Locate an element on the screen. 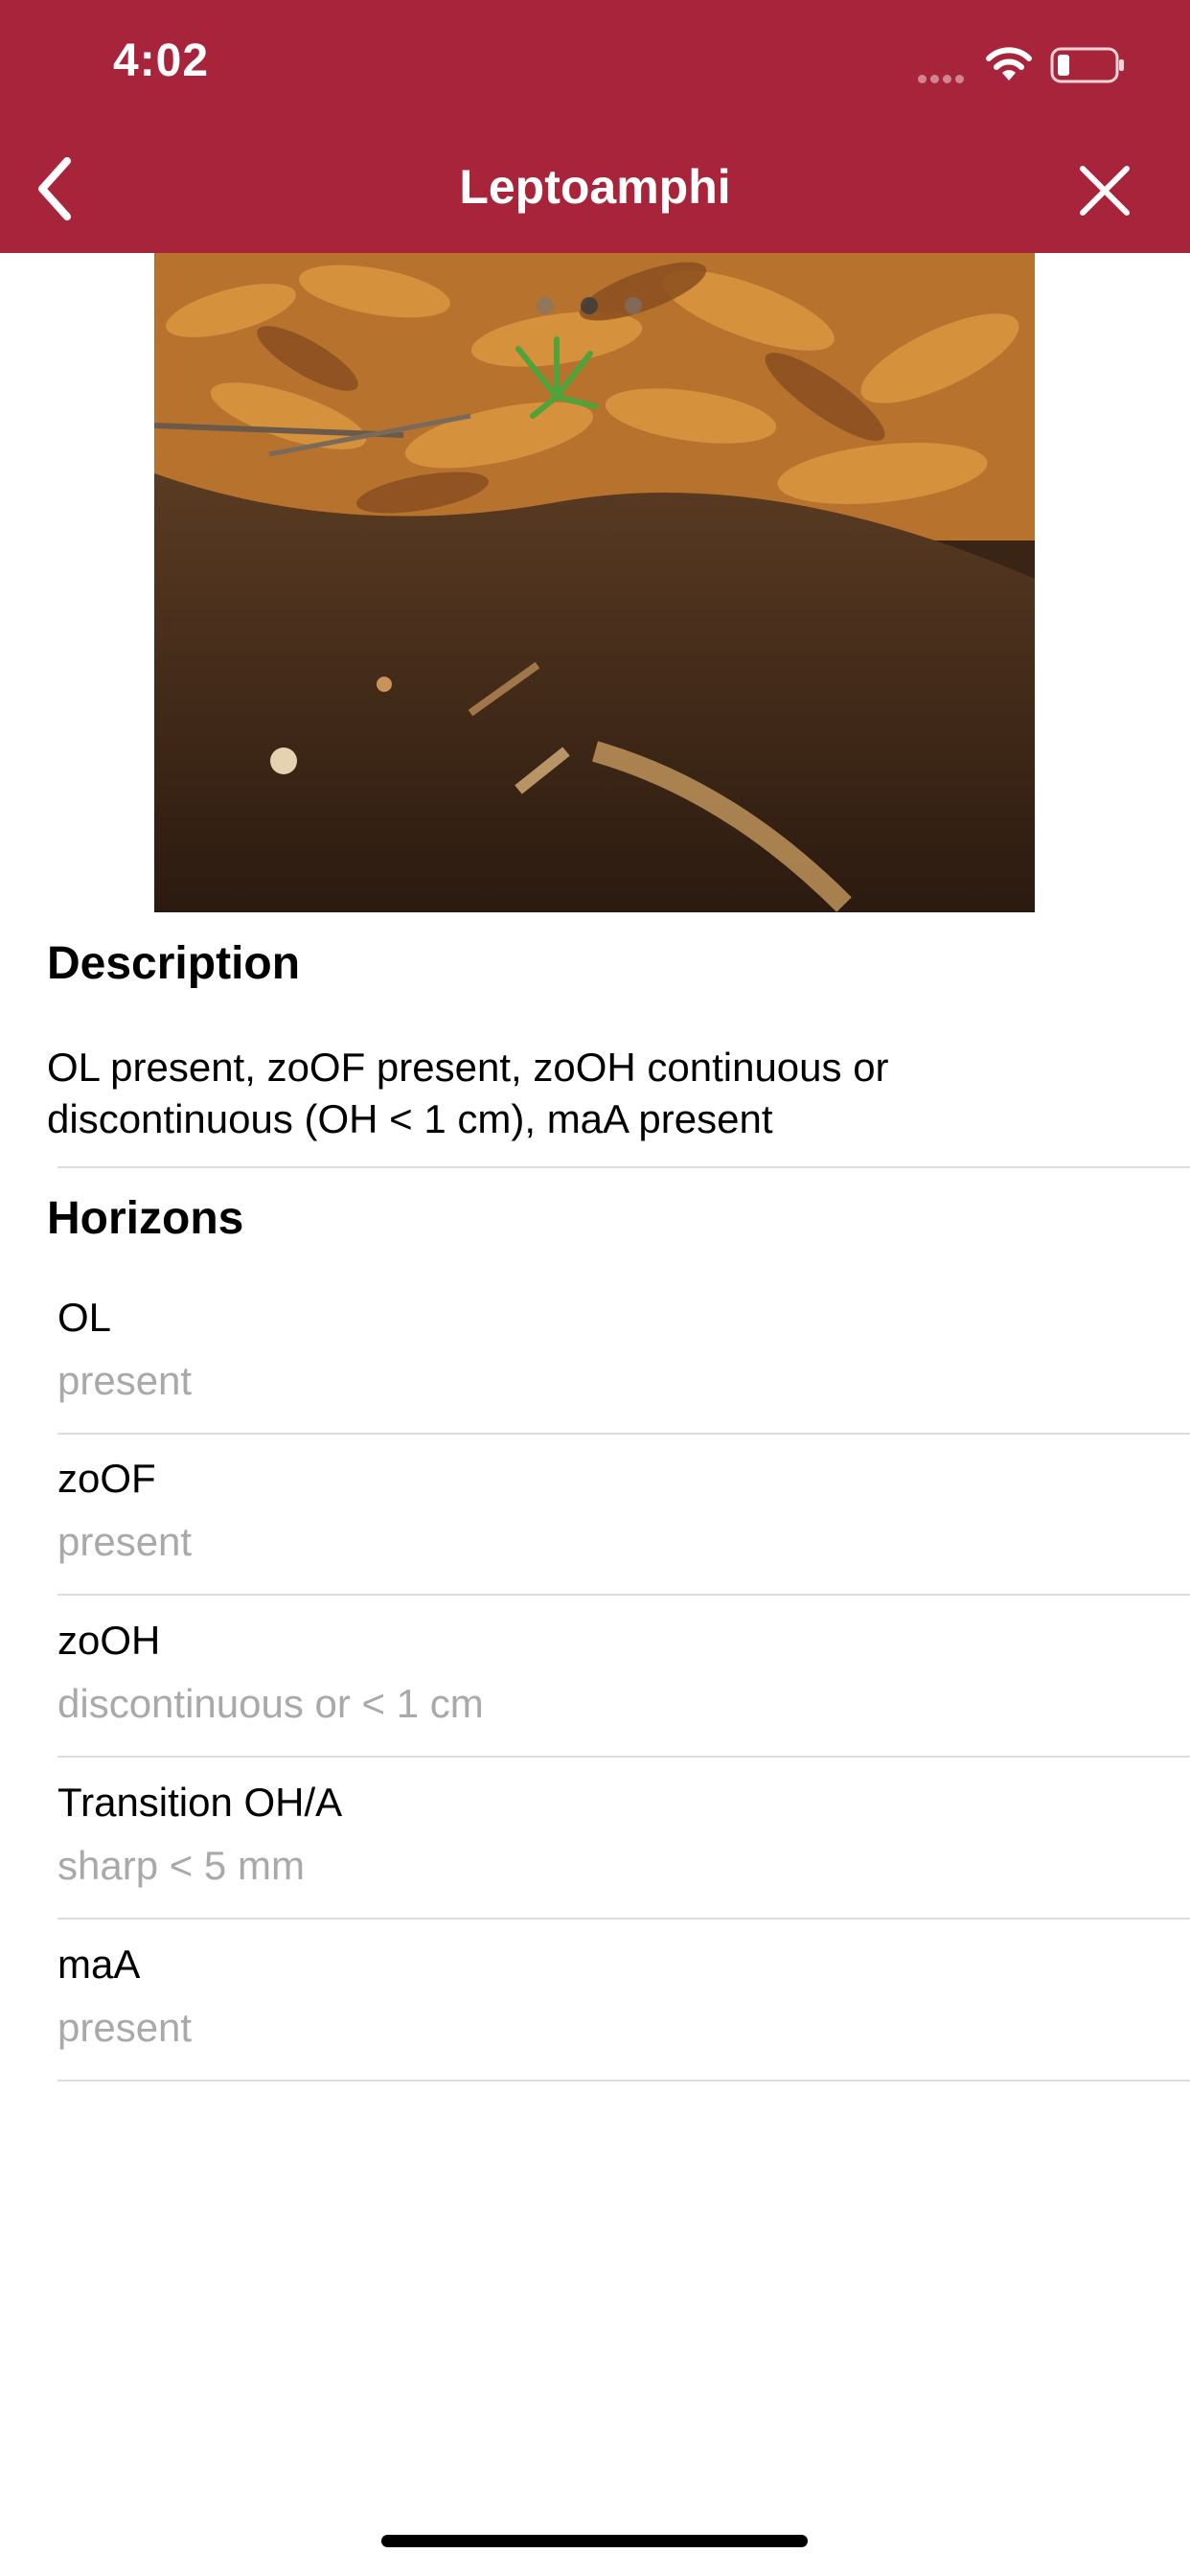  page-dot-active is located at coordinates (590, 305).